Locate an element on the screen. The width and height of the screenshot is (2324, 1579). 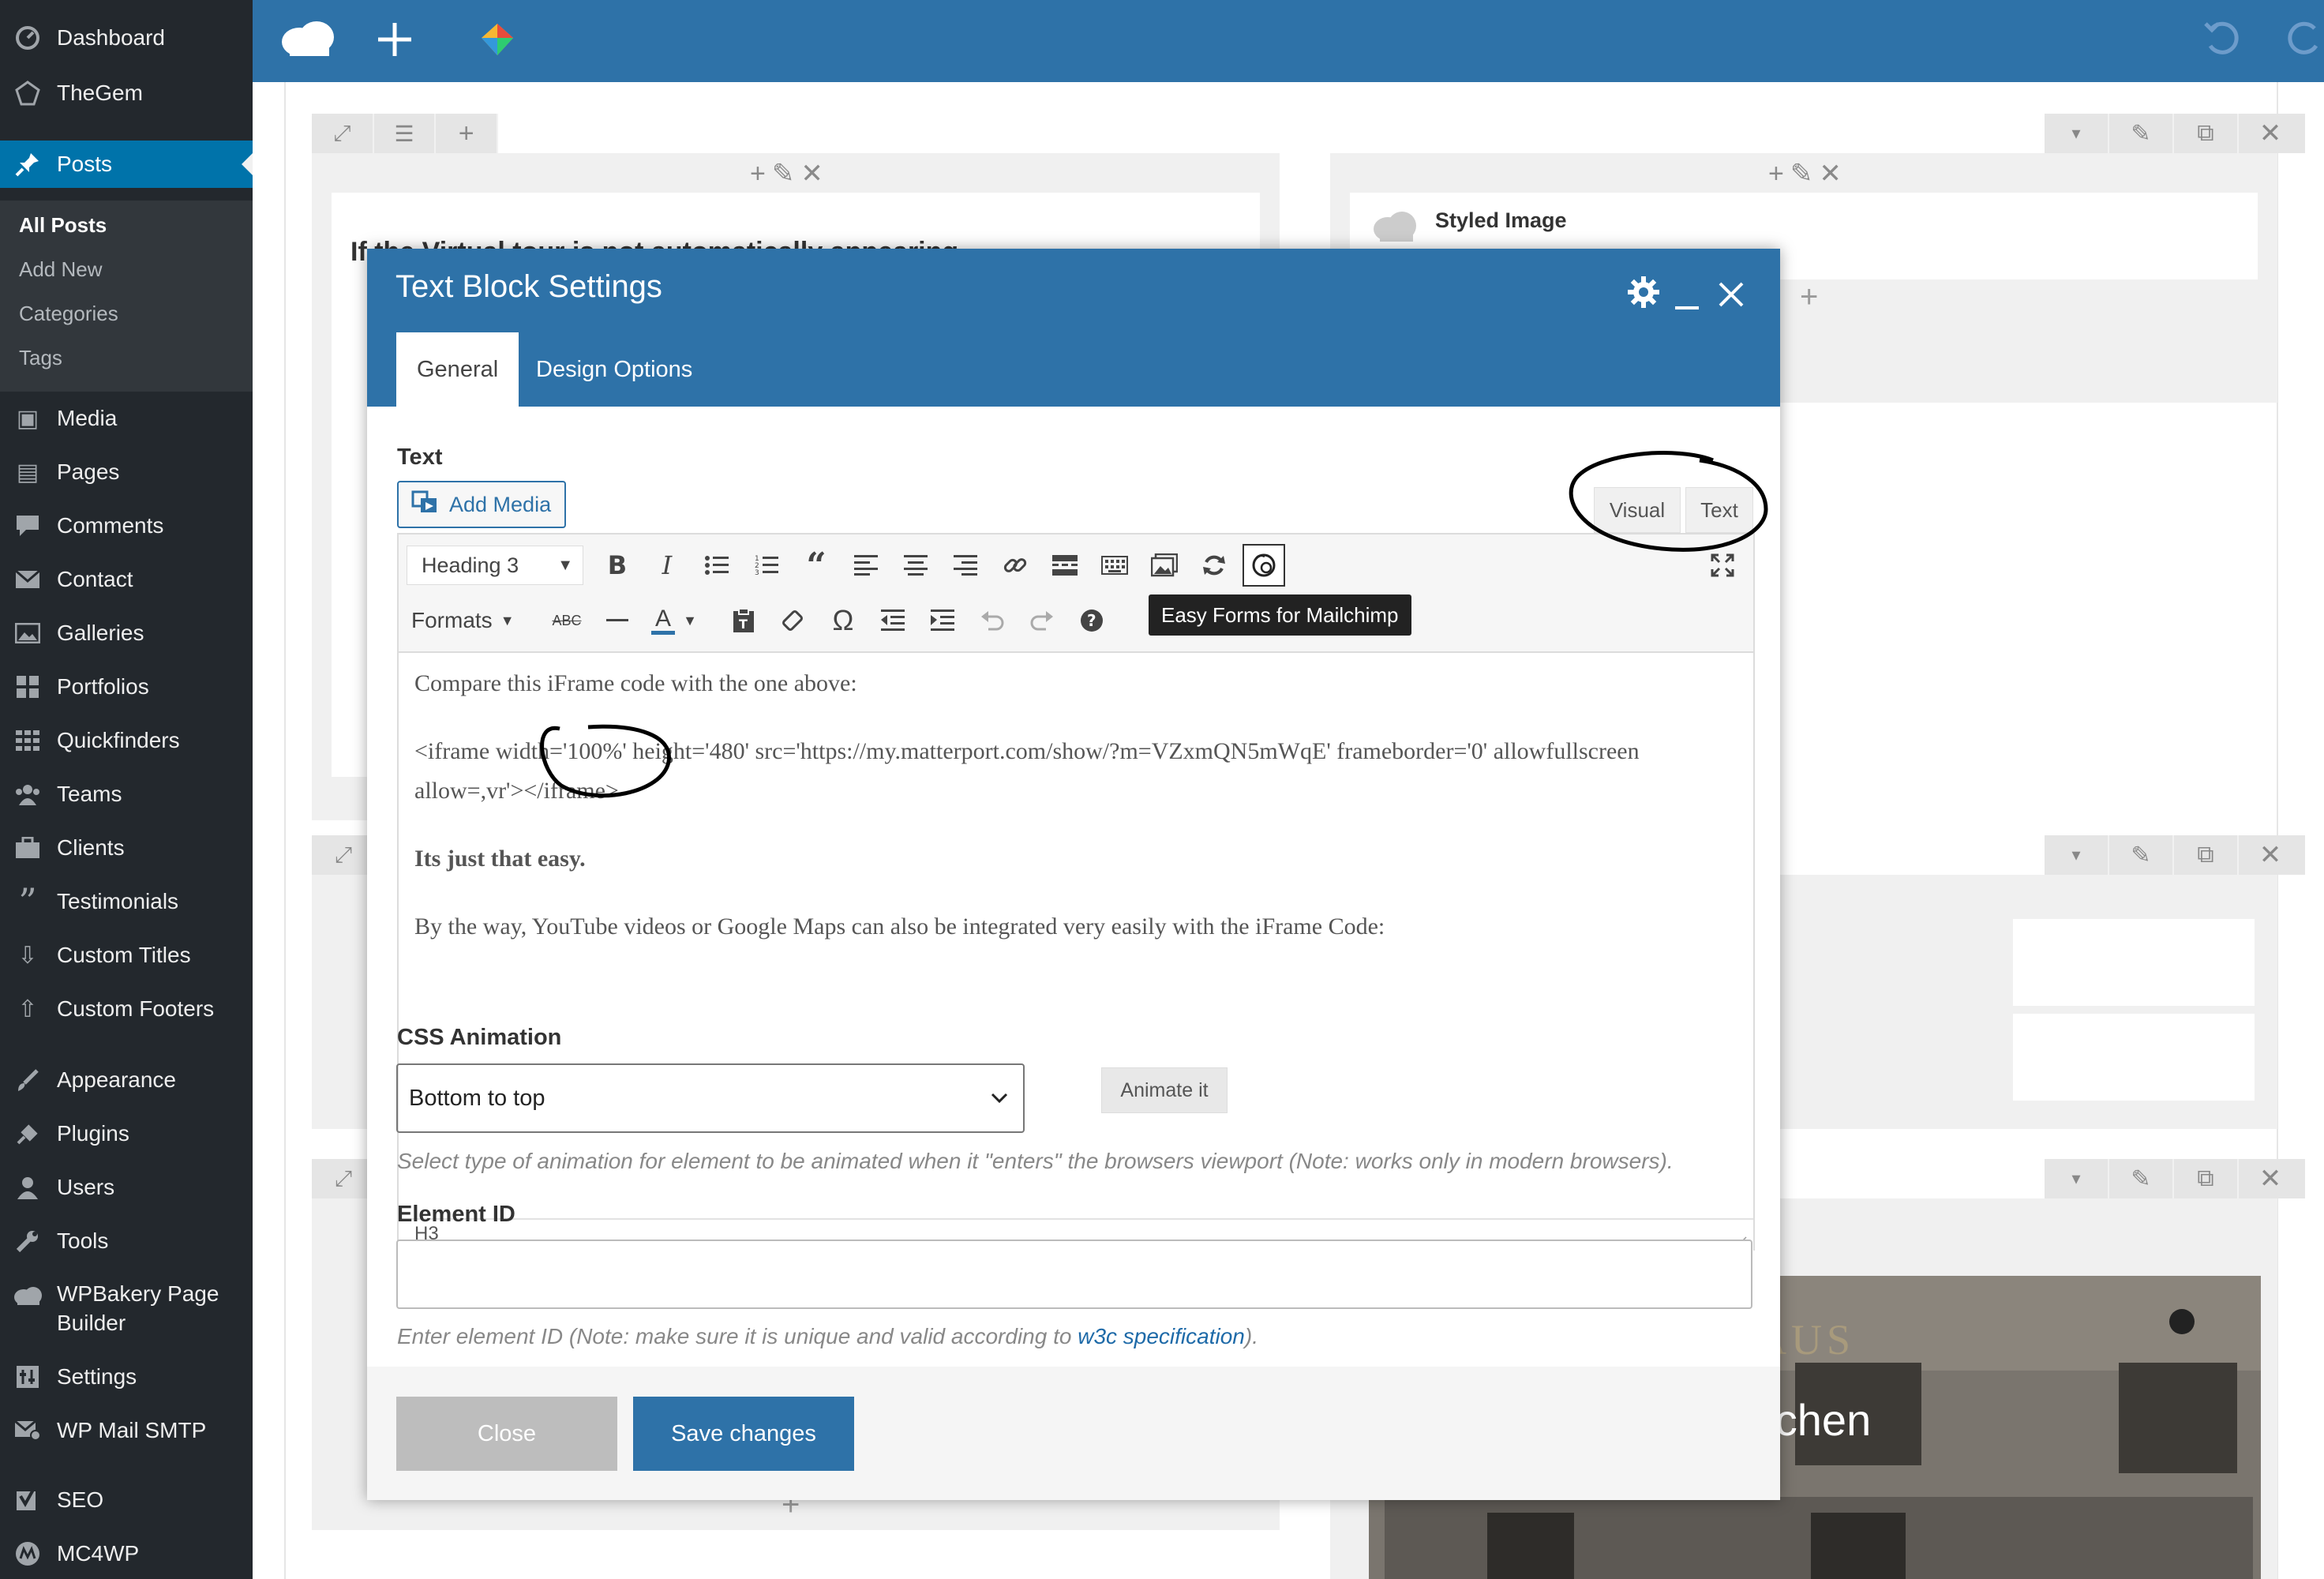
w3c-specification-link: w3c specification is located at coordinates (1161, 1336).